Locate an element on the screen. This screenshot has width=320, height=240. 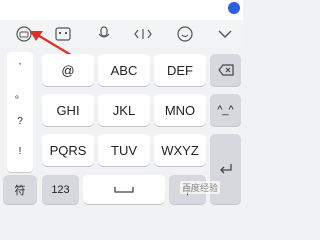
number-key: 123 is located at coordinates (60, 189).